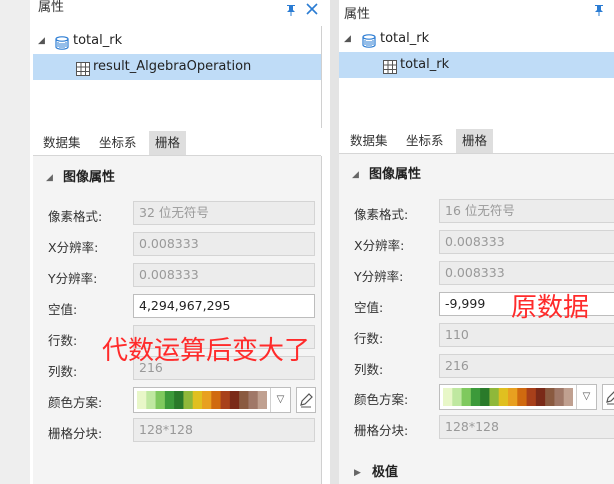 This screenshot has width=614, height=484. Describe the element at coordinates (550, 308) in the screenshot. I see `annotation-text: 原数据` at that location.